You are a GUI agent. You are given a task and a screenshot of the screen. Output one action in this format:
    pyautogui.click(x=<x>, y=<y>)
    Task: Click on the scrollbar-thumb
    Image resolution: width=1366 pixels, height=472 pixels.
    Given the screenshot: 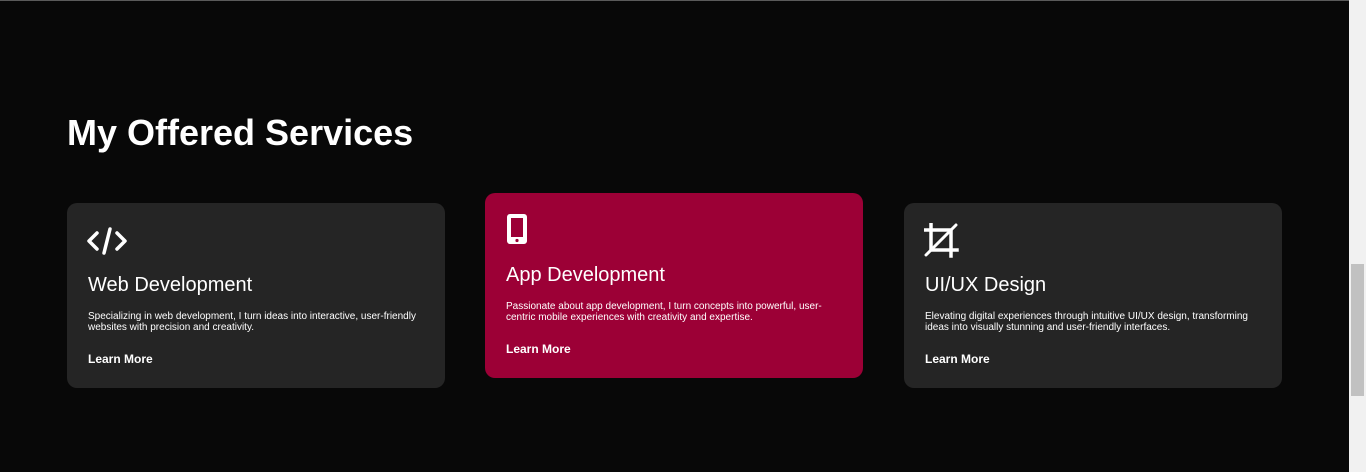 What is the action you would take?
    pyautogui.click(x=1357, y=330)
    